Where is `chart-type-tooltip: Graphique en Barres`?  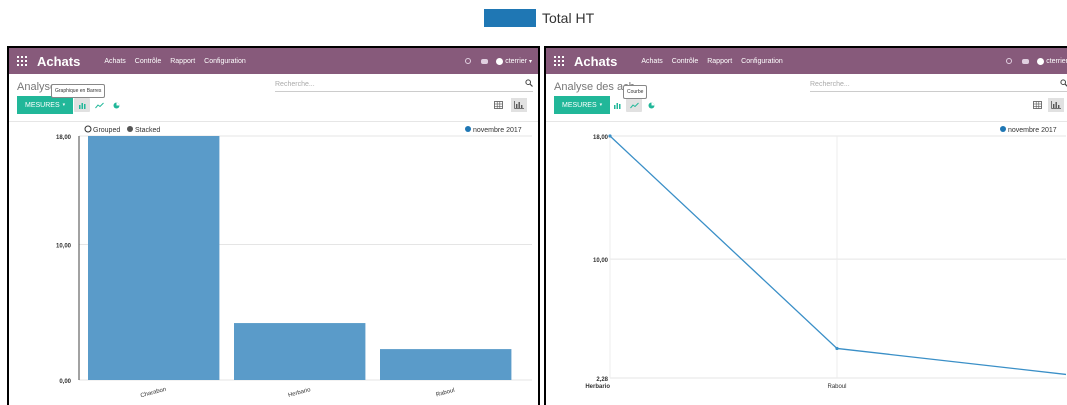 chart-type-tooltip: Graphique en Barres is located at coordinates (78, 91).